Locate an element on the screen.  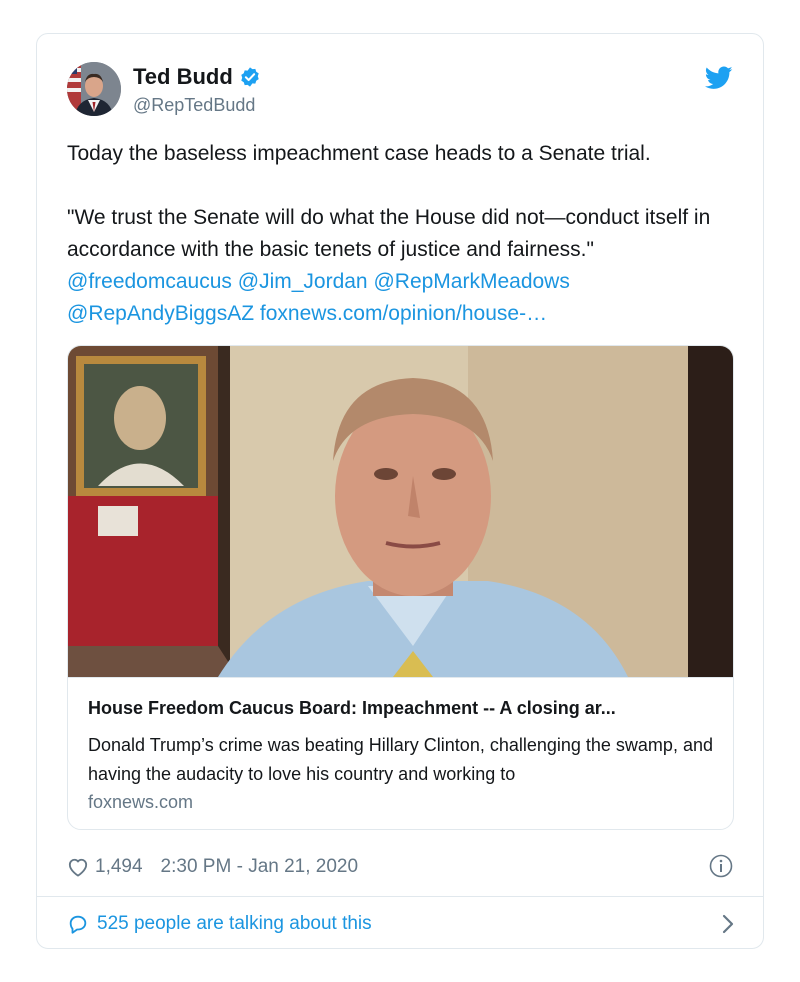
author-handle: @RepTedBudd is located at coordinates (194, 105).